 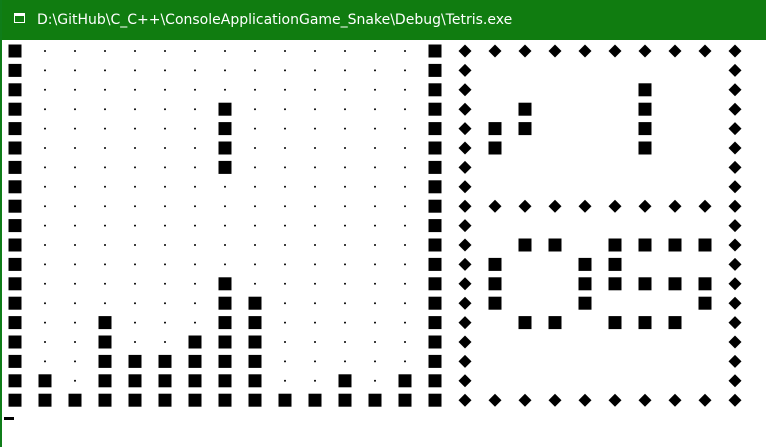 I want to click on floor-block, so click(x=315, y=400).